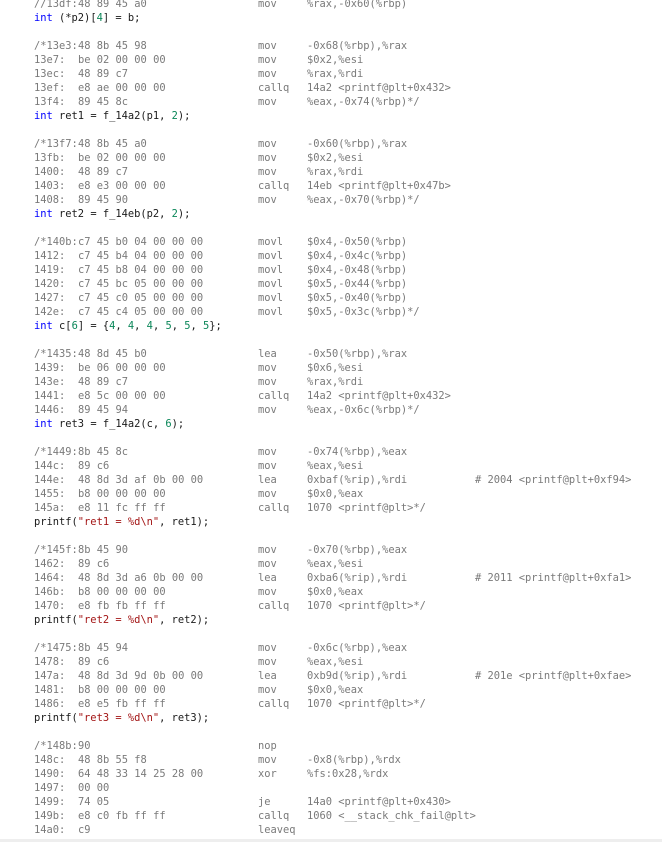  What do you see at coordinates (348, 774) in the screenshot?
I see `asm-operands: %fs:0x28,%rdx` at bounding box center [348, 774].